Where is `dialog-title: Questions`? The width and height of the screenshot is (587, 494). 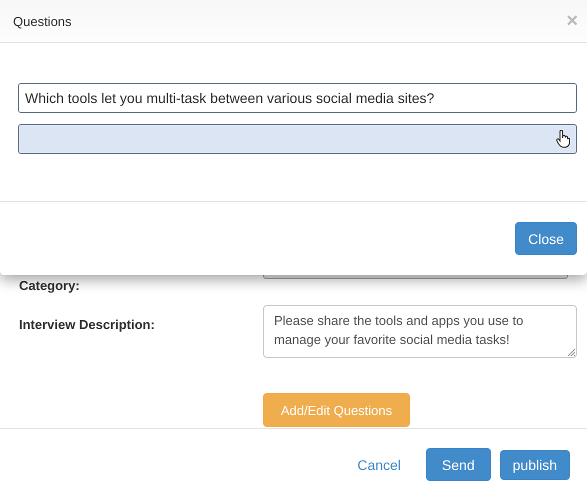
dialog-title: Questions is located at coordinates (42, 21).